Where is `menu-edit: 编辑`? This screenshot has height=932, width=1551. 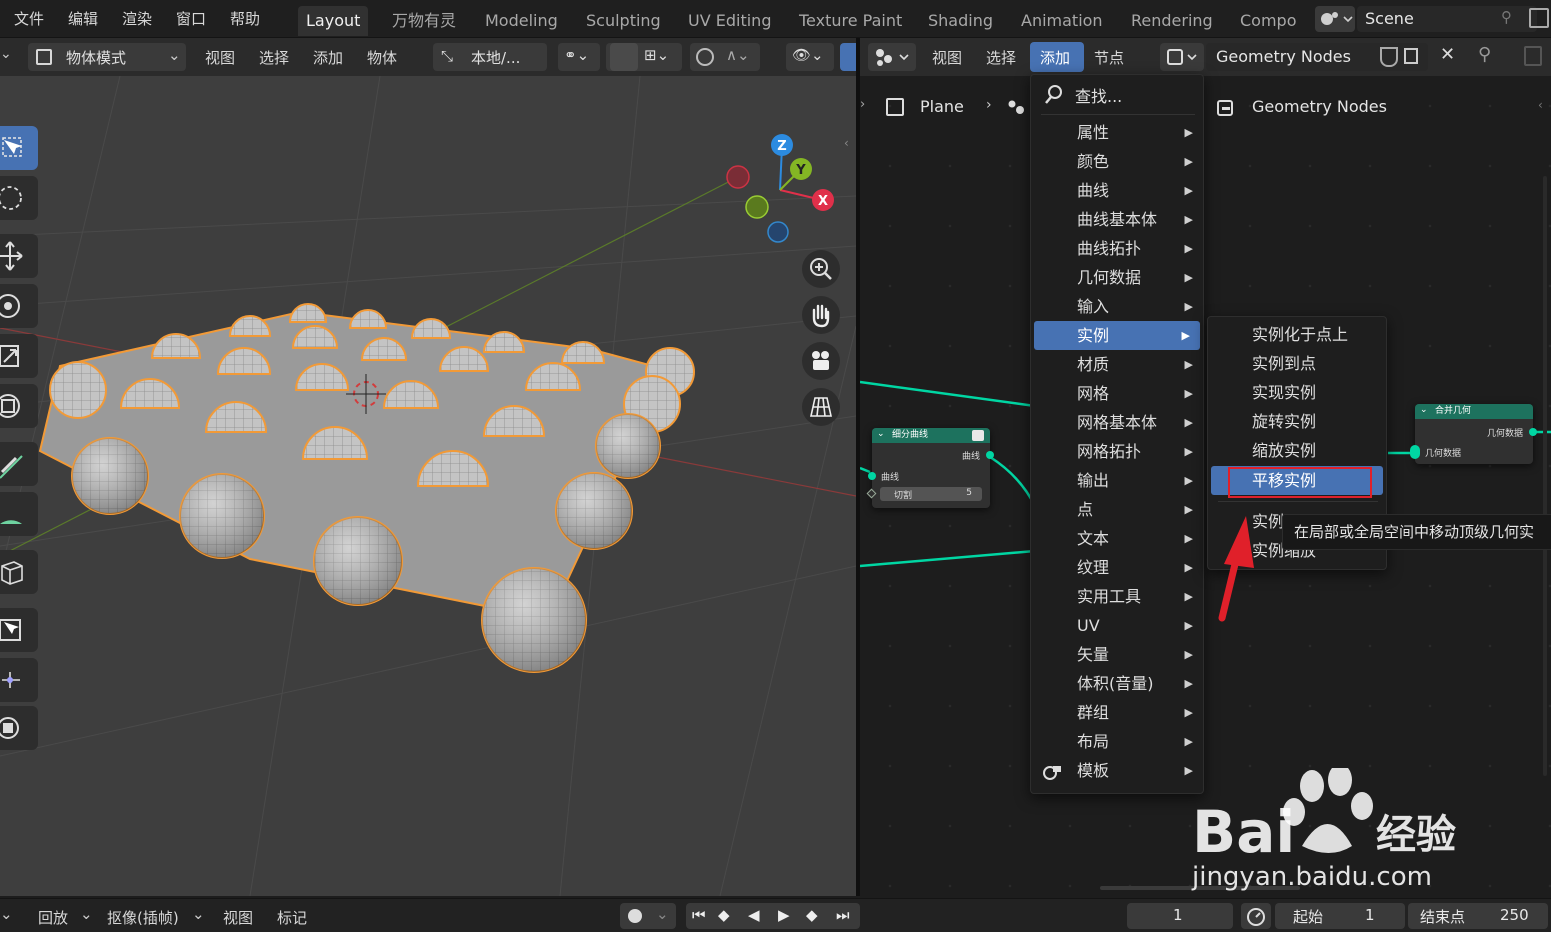 menu-edit: 编辑 is located at coordinates (83, 18).